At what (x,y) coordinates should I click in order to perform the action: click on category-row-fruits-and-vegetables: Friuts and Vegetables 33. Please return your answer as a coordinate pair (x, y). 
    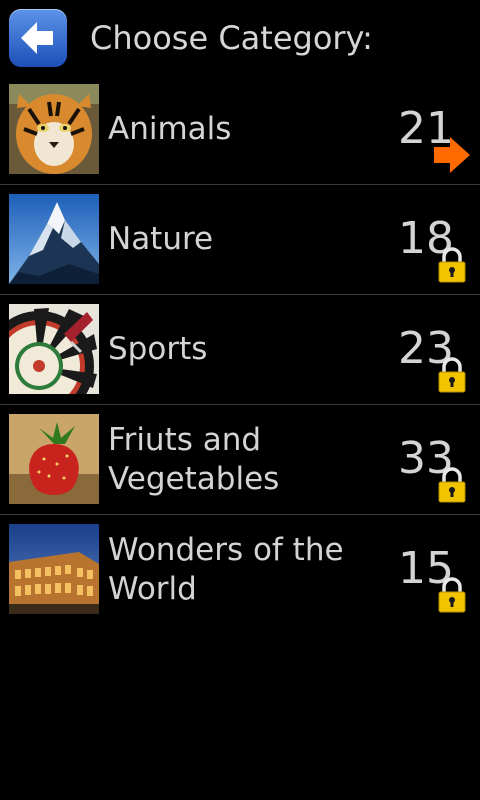
    Looking at the image, I should click on (240, 460).